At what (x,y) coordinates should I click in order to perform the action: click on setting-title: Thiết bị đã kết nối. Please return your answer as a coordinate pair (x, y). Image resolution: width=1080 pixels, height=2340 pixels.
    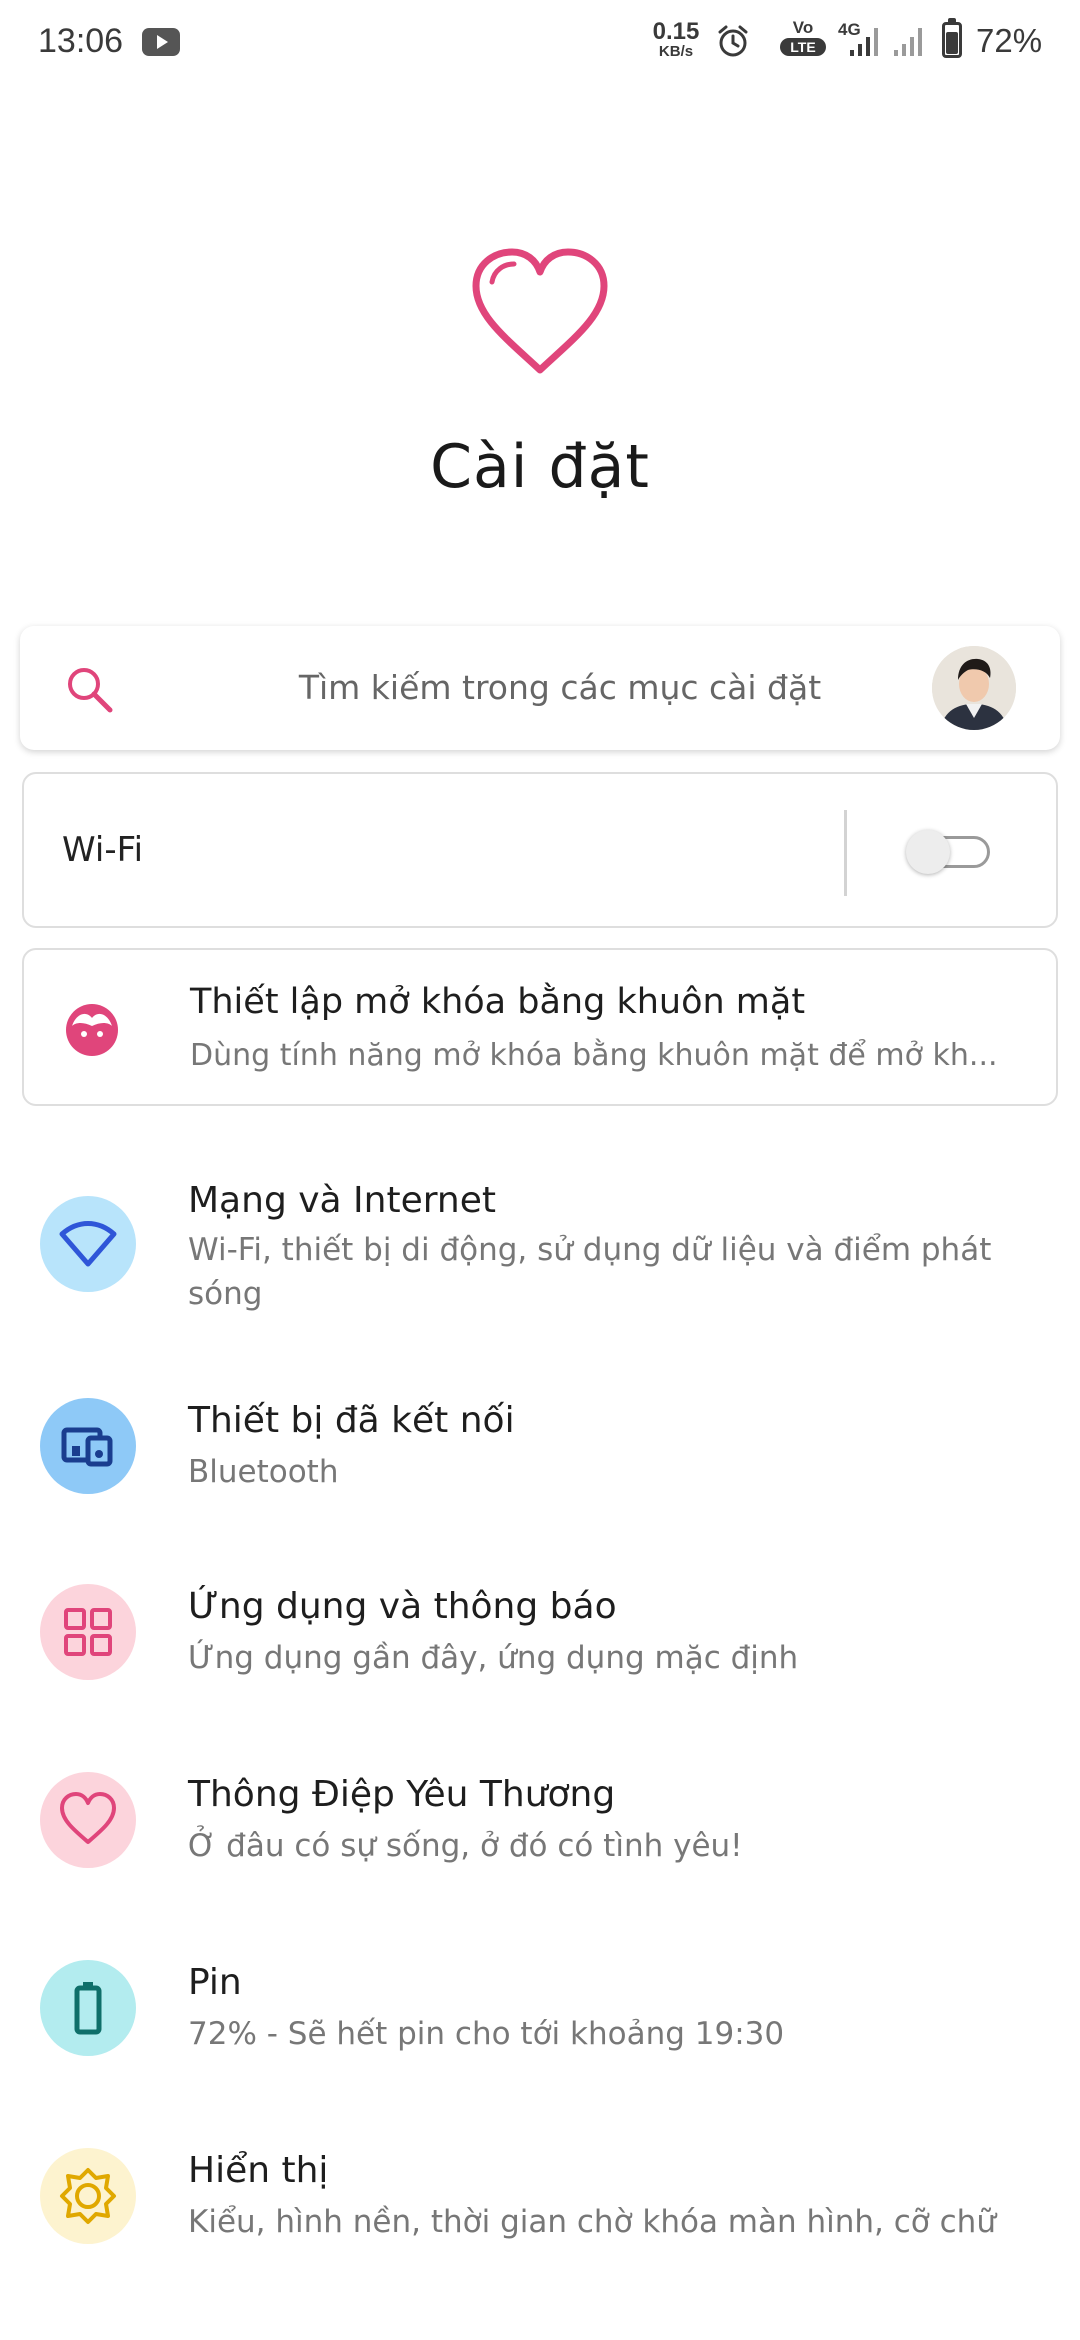
    Looking at the image, I should click on (351, 1420).